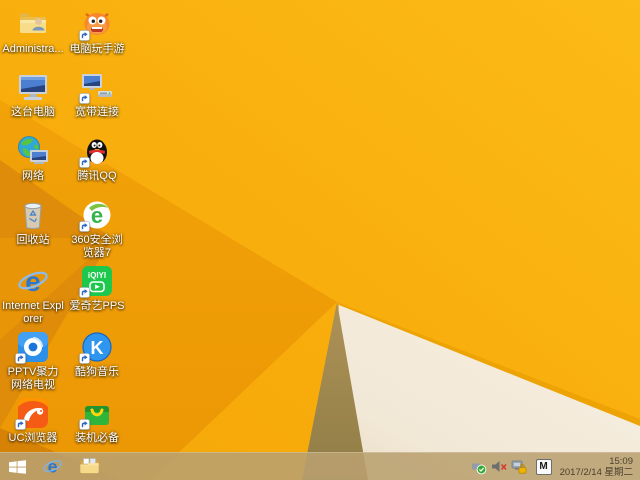 This screenshot has height=480, width=640. I want to click on desktop-icon-iqiyi-pps: iQIYI 爱奇艺PPS, so click(97, 288).